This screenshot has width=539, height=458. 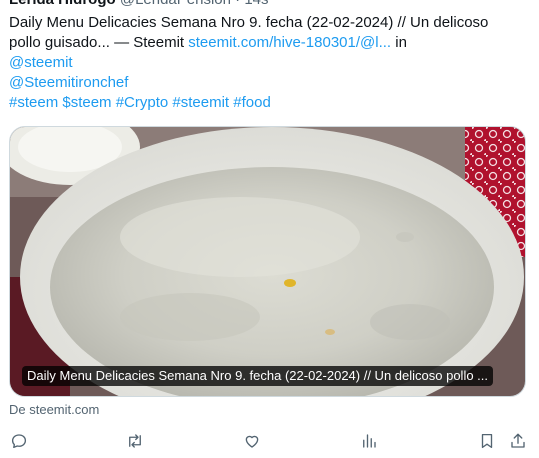 What do you see at coordinates (256, 4) in the screenshot?
I see `tweet-timestamp: 14s` at bounding box center [256, 4].